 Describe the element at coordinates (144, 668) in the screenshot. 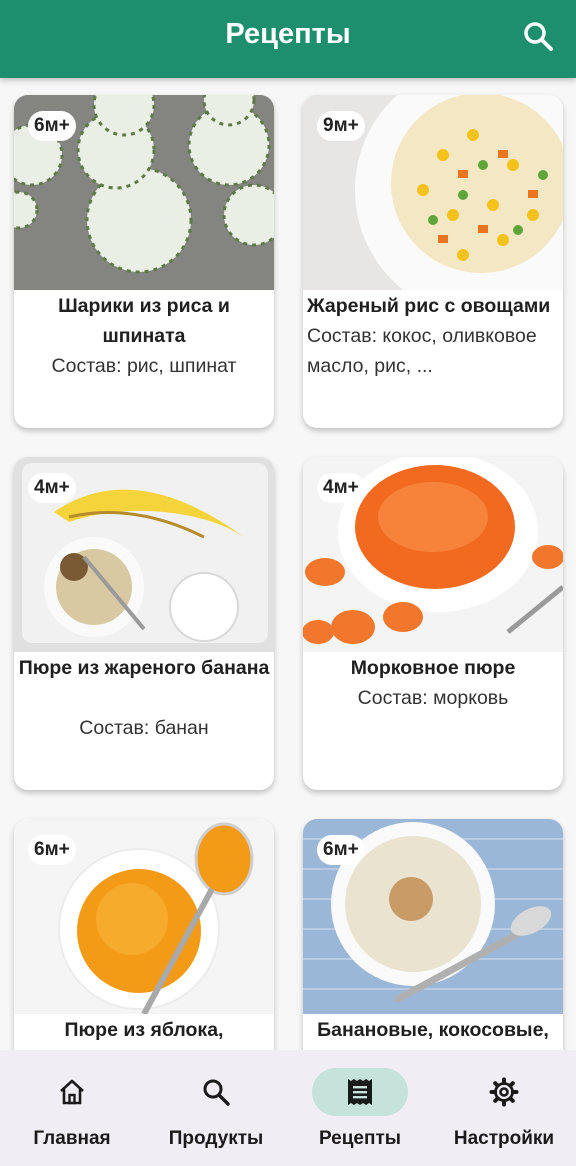

I see `recipe-title: Пюре из жареного банана` at that location.